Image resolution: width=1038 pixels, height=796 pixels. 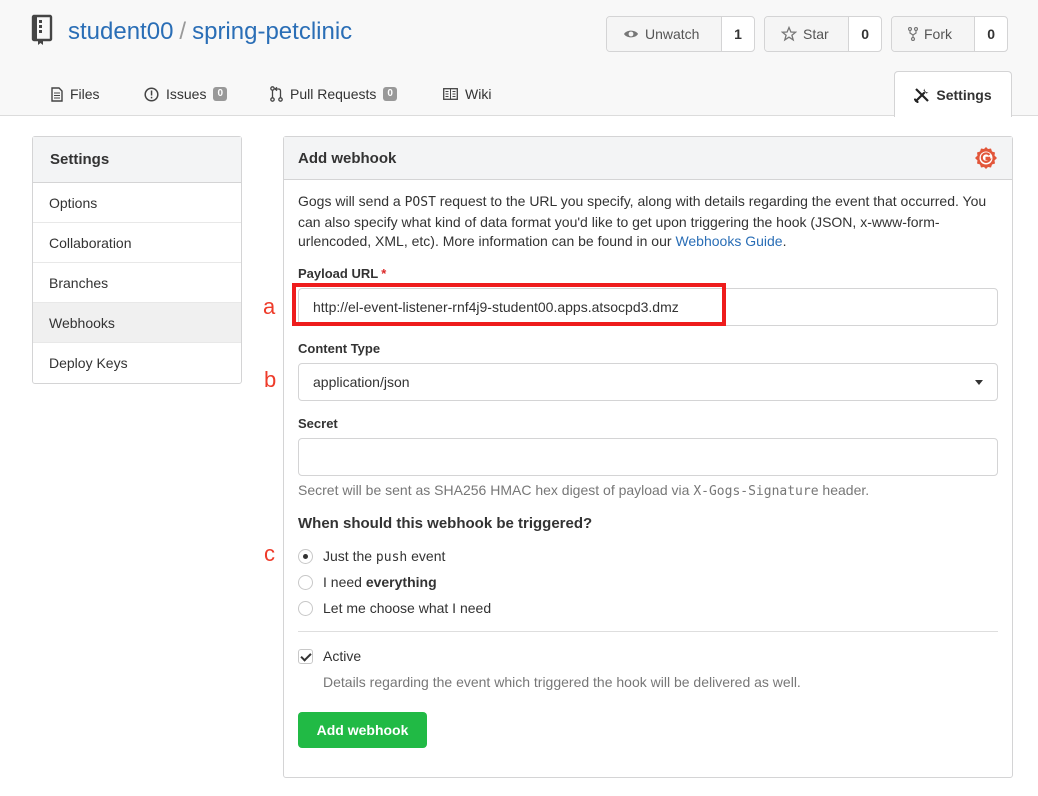 I want to click on sidebar-item-webhooks: Webhooks, so click(x=137, y=323).